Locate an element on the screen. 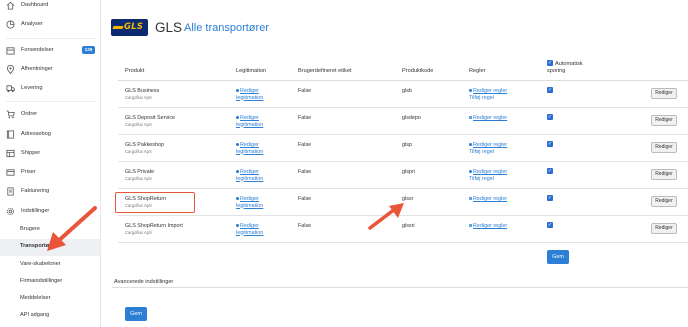 Image resolution: width=688 pixels, height=327 pixels. column-header-legitimation: Legitimation is located at coordinates (251, 71).